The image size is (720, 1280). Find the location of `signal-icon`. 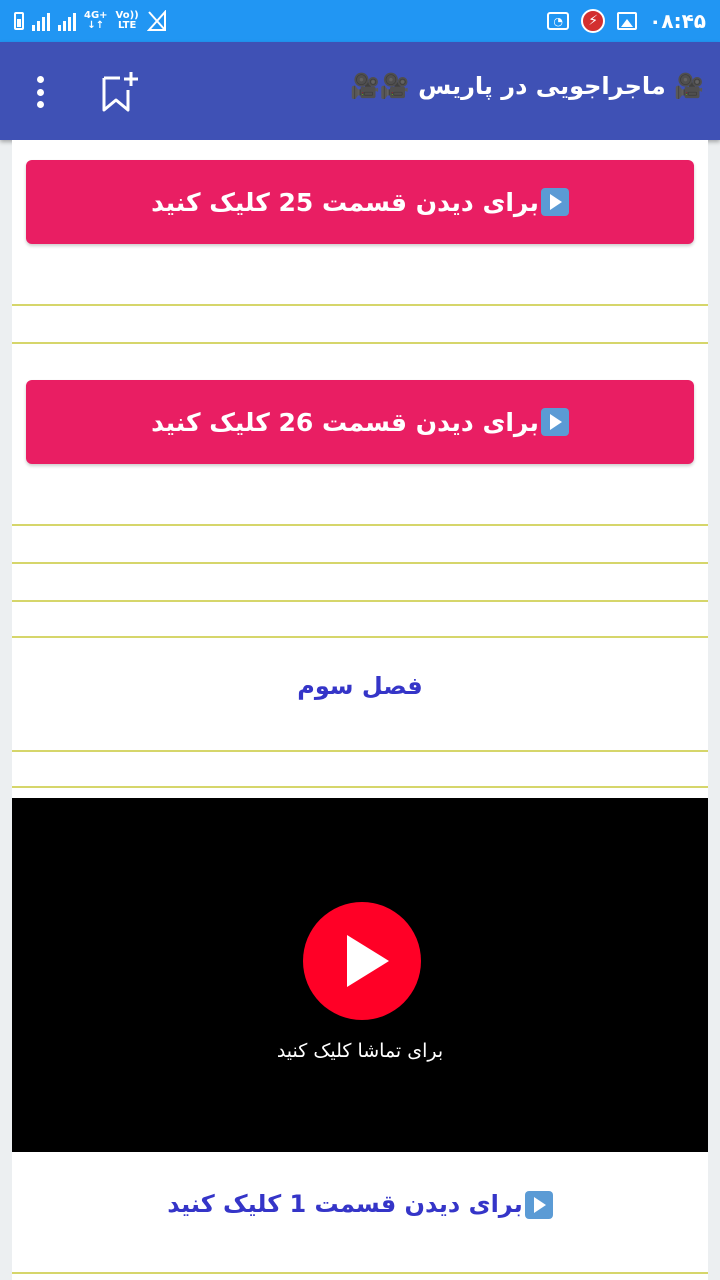

signal-icon is located at coordinates (41, 21).